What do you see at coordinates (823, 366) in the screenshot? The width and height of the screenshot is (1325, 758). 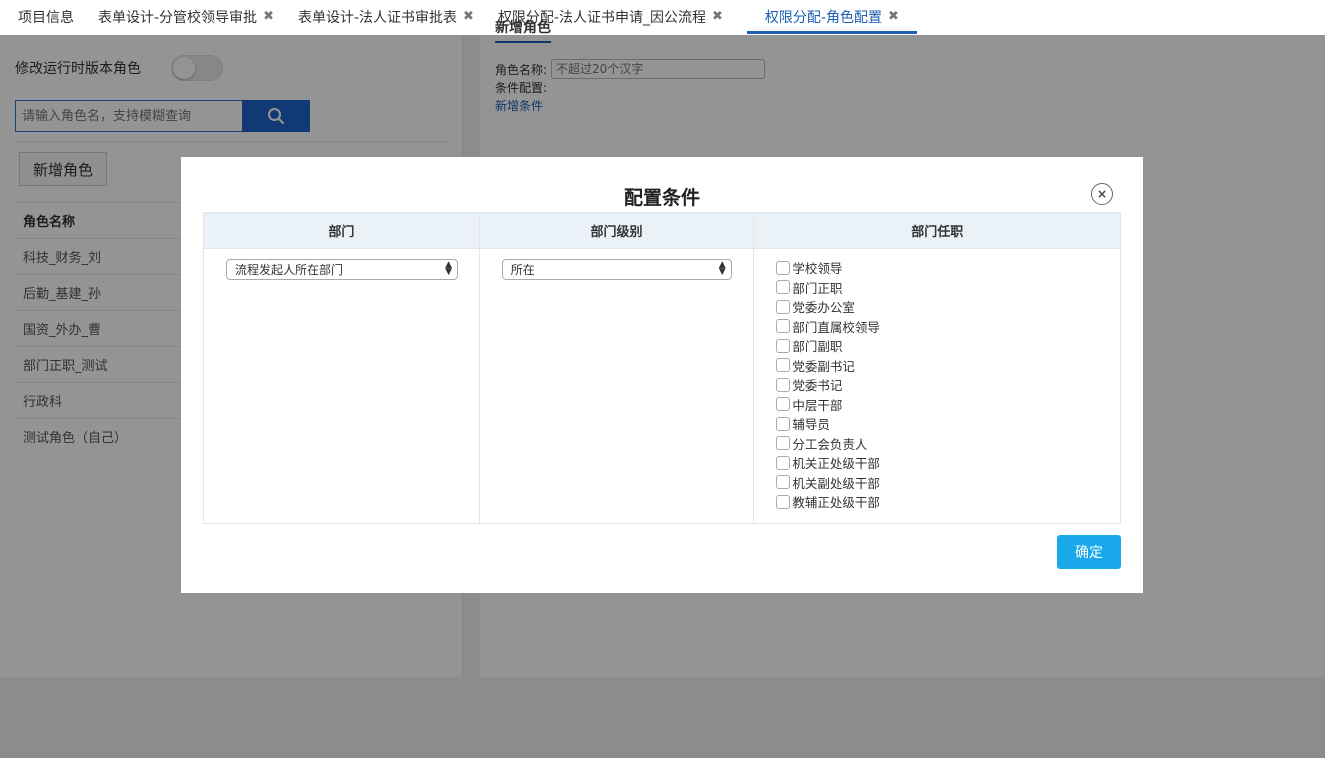 I see `checkbox-label: 党委副书记` at bounding box center [823, 366].